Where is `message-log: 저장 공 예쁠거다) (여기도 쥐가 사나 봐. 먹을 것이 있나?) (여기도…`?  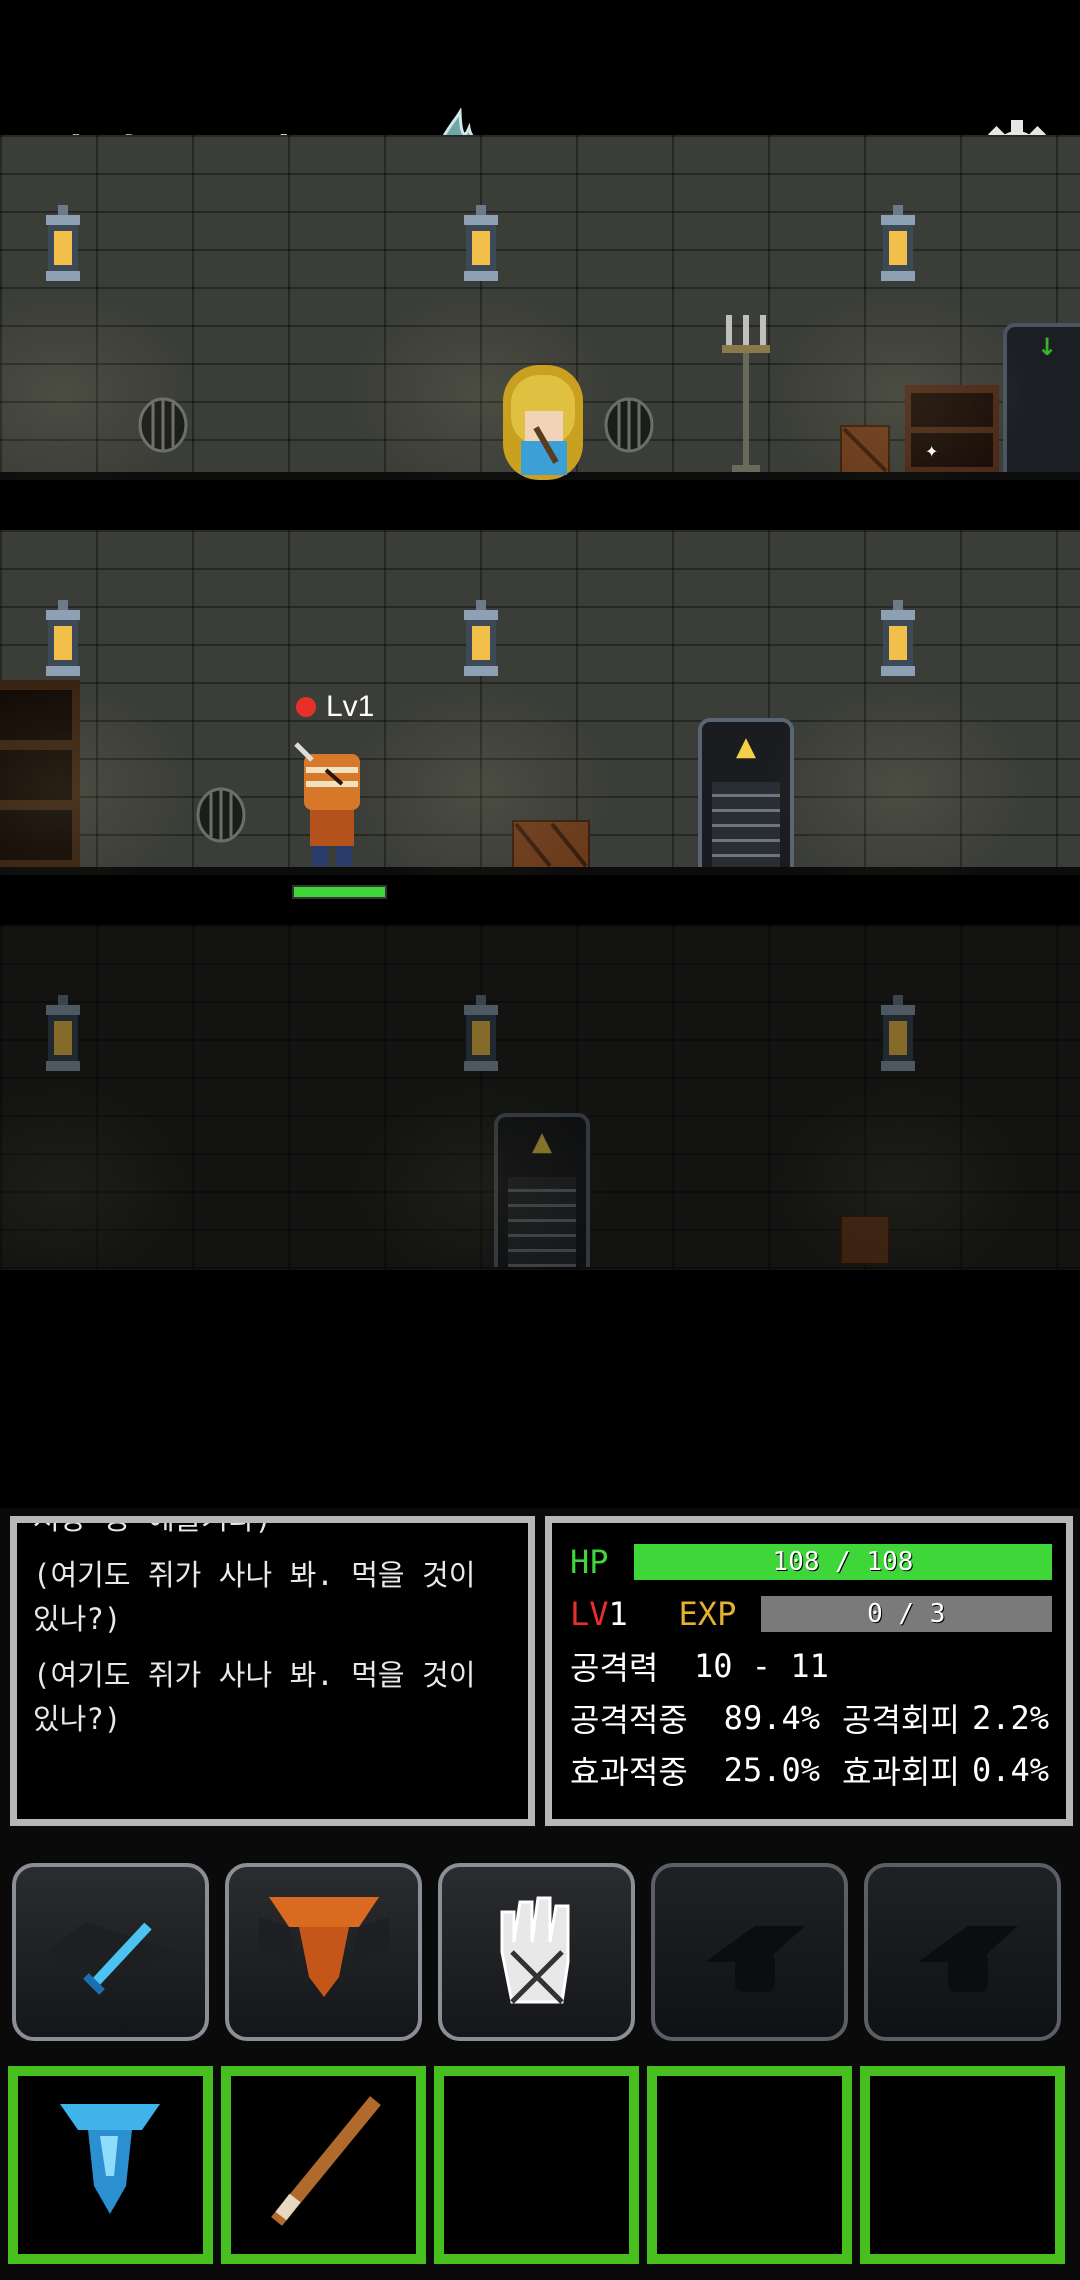 message-log: 저장 공 예쁠거다) (여기도 쥐가 사나 봐. 먹을 것이 있나?) (여기도… is located at coordinates (272, 1671).